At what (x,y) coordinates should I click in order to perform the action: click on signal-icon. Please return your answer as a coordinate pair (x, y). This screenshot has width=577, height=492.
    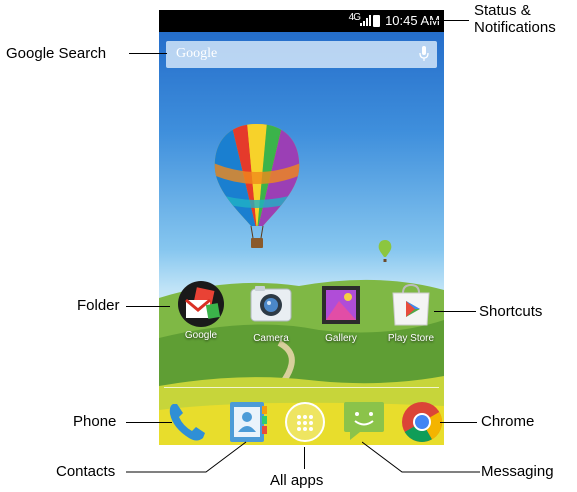
    Looking at the image, I should click on (365, 20).